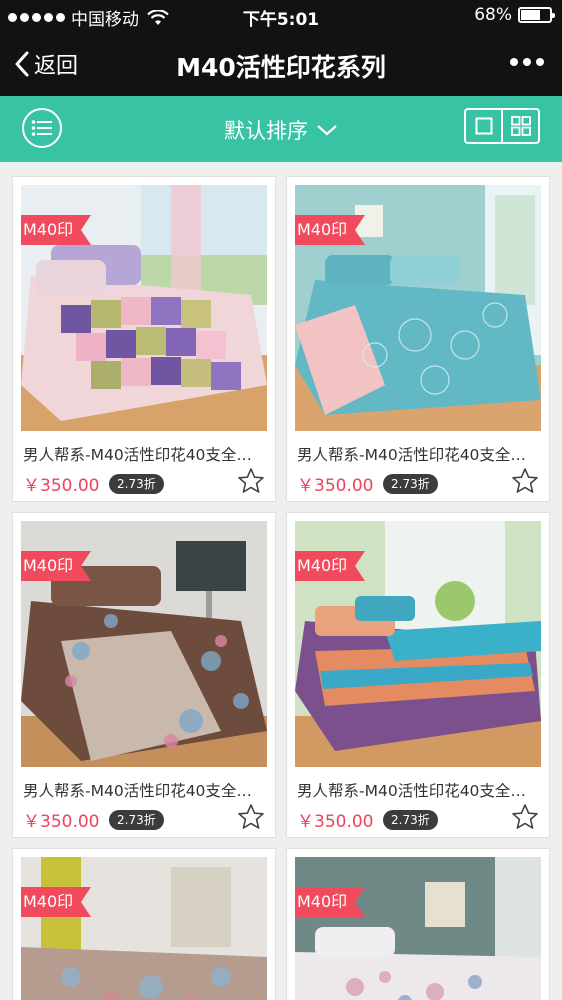 This screenshot has height=1000, width=562. What do you see at coordinates (281, 67) in the screenshot?
I see `page-title: M40活性印花系列` at bounding box center [281, 67].